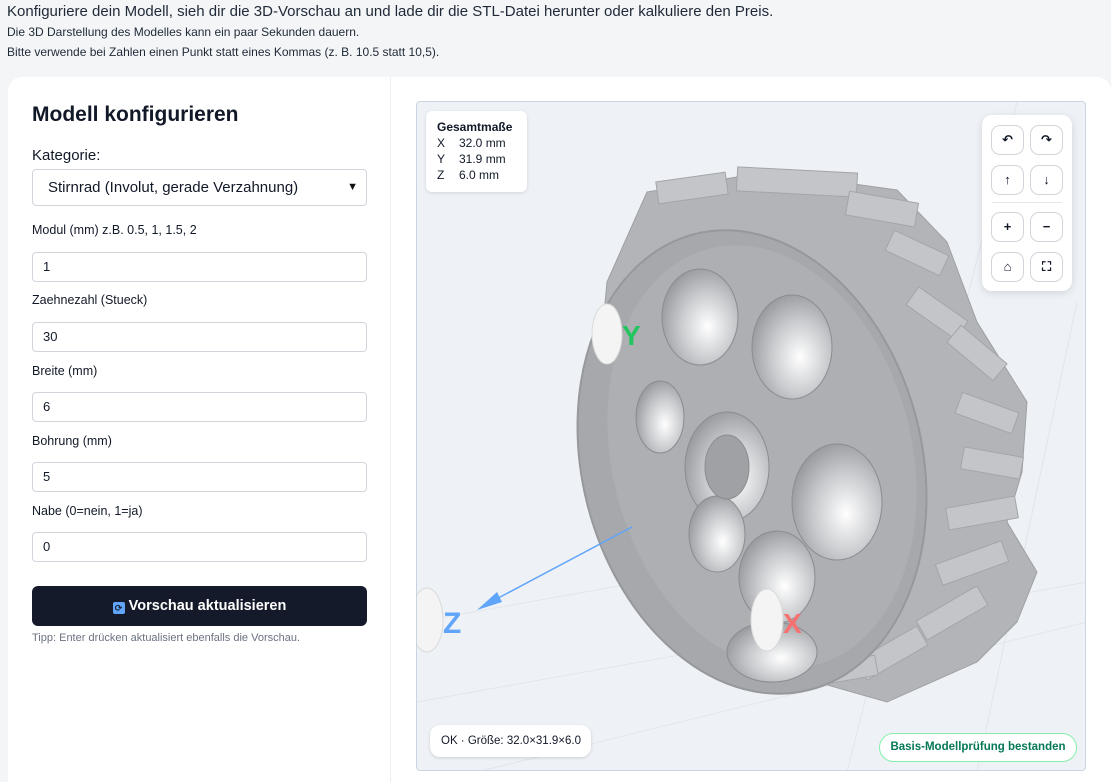  Describe the element at coordinates (207, 606) in the screenshot. I see `update-preview-label: Vorschau aktualisieren` at that location.